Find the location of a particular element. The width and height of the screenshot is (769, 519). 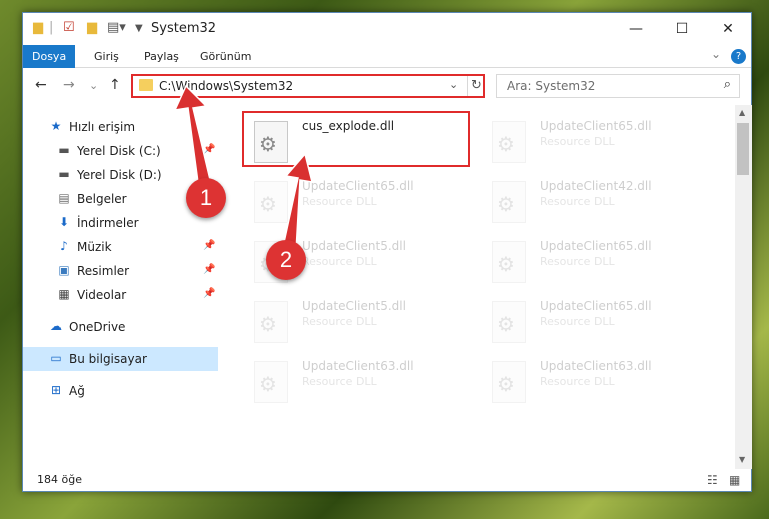

annotation-arrows is located at coordinates (243, 168).